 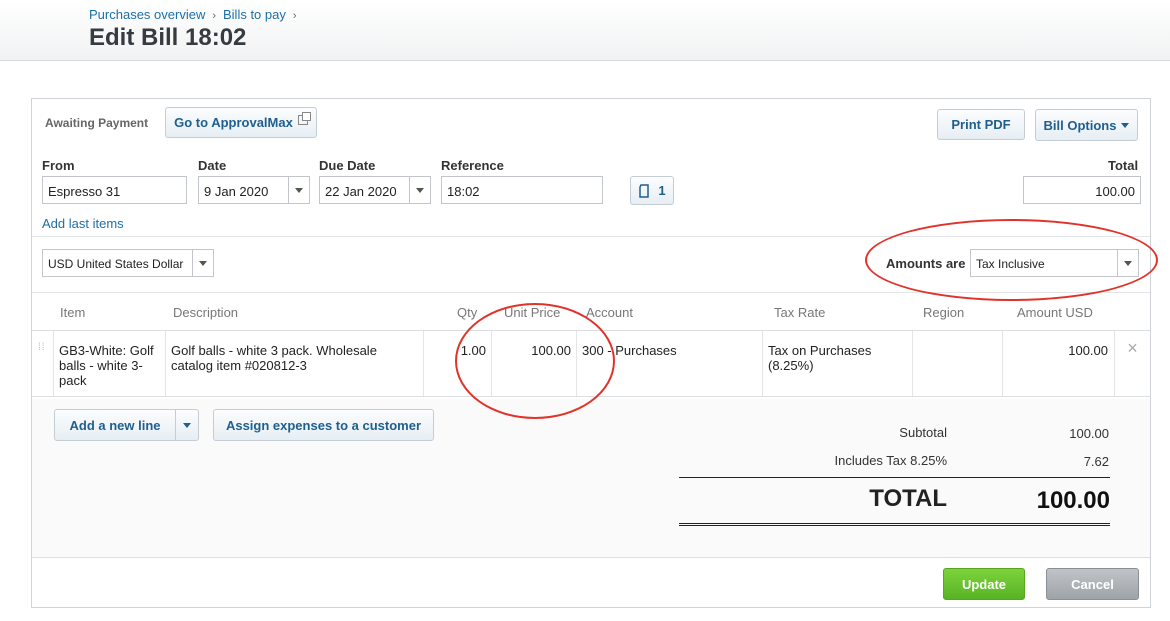 What do you see at coordinates (644, 190) in the screenshot?
I see `document-icon` at bounding box center [644, 190].